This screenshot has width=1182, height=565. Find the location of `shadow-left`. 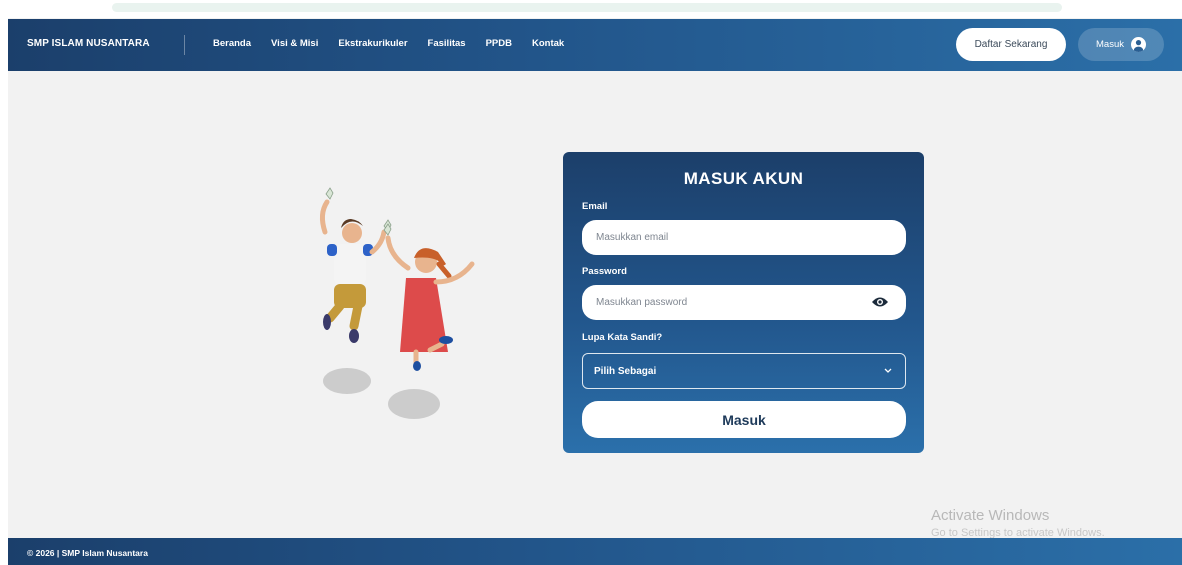

shadow-left is located at coordinates (347, 381).